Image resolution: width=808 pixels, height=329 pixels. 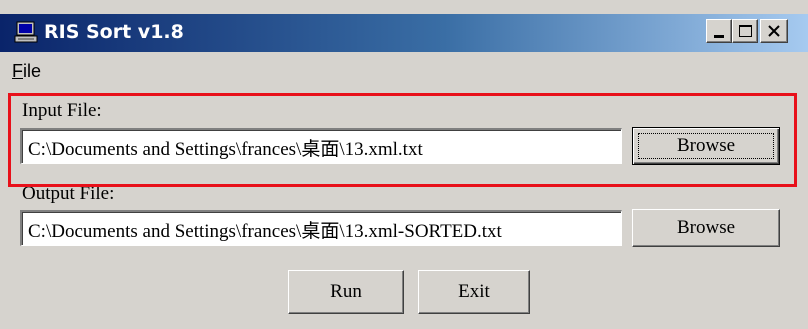 What do you see at coordinates (404, 70) in the screenshot?
I see `menu-bar: File` at bounding box center [404, 70].